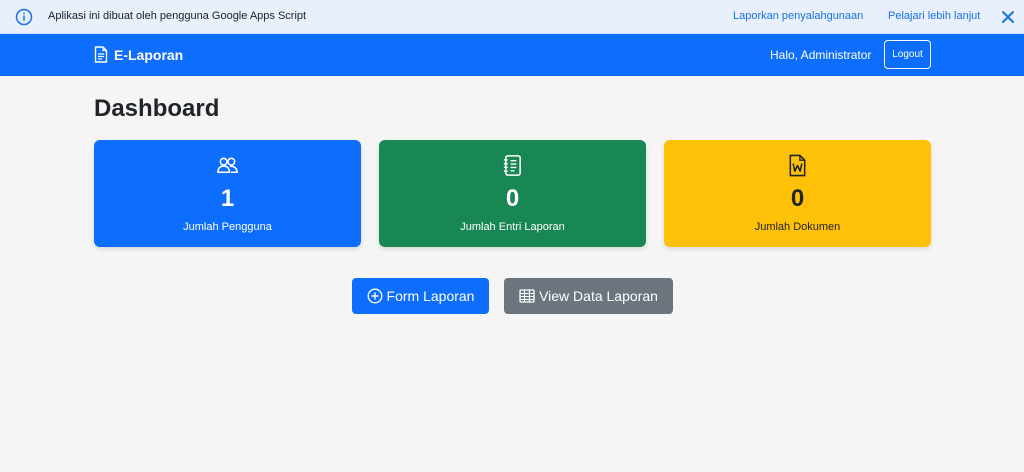  What do you see at coordinates (598, 296) in the screenshot?
I see `view-data-label: View Data Laporan` at bounding box center [598, 296].